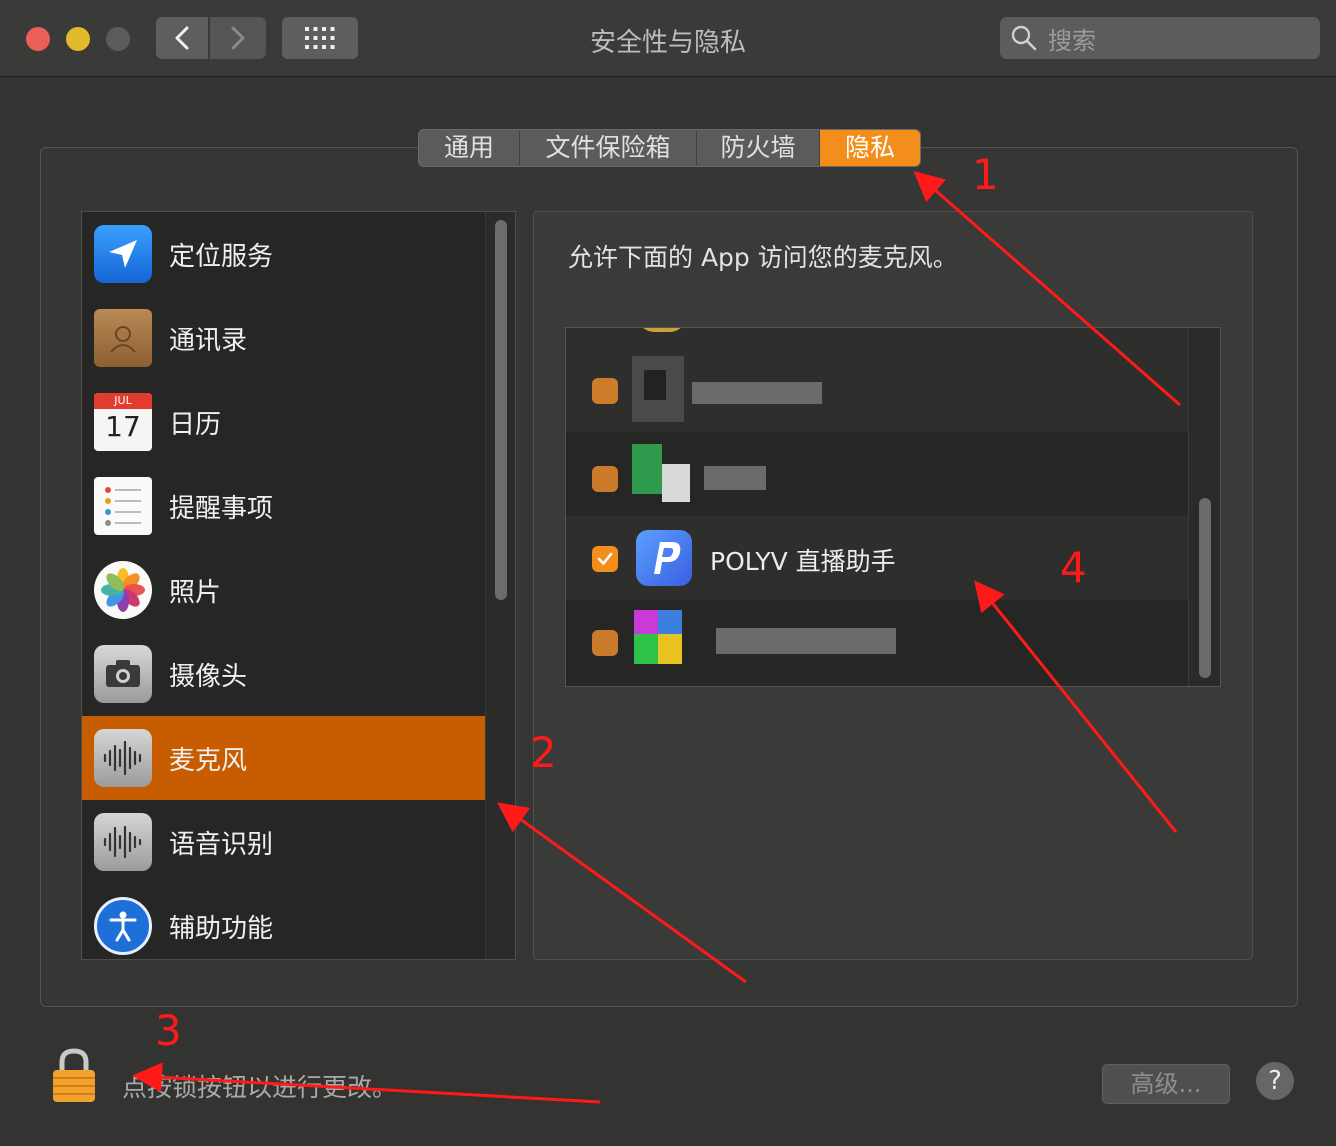  I want to click on sidebar-scrollbar, so click(500, 585).